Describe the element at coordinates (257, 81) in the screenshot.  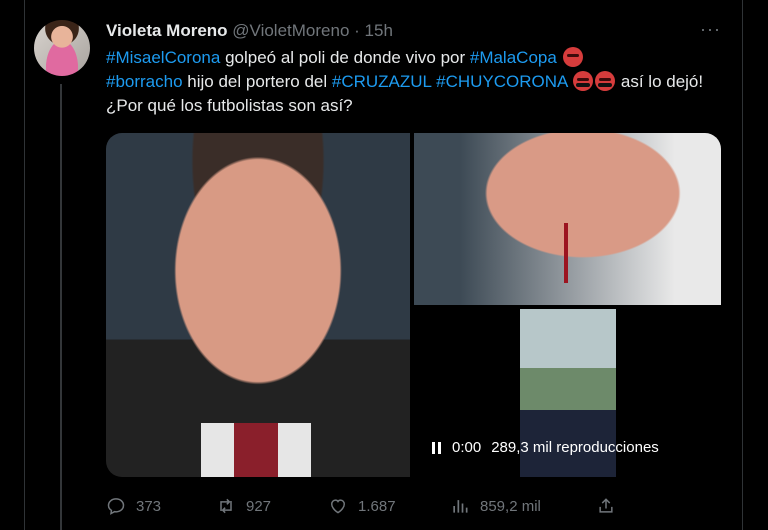
I see `tweet-text-part: hijo del portero del` at that location.